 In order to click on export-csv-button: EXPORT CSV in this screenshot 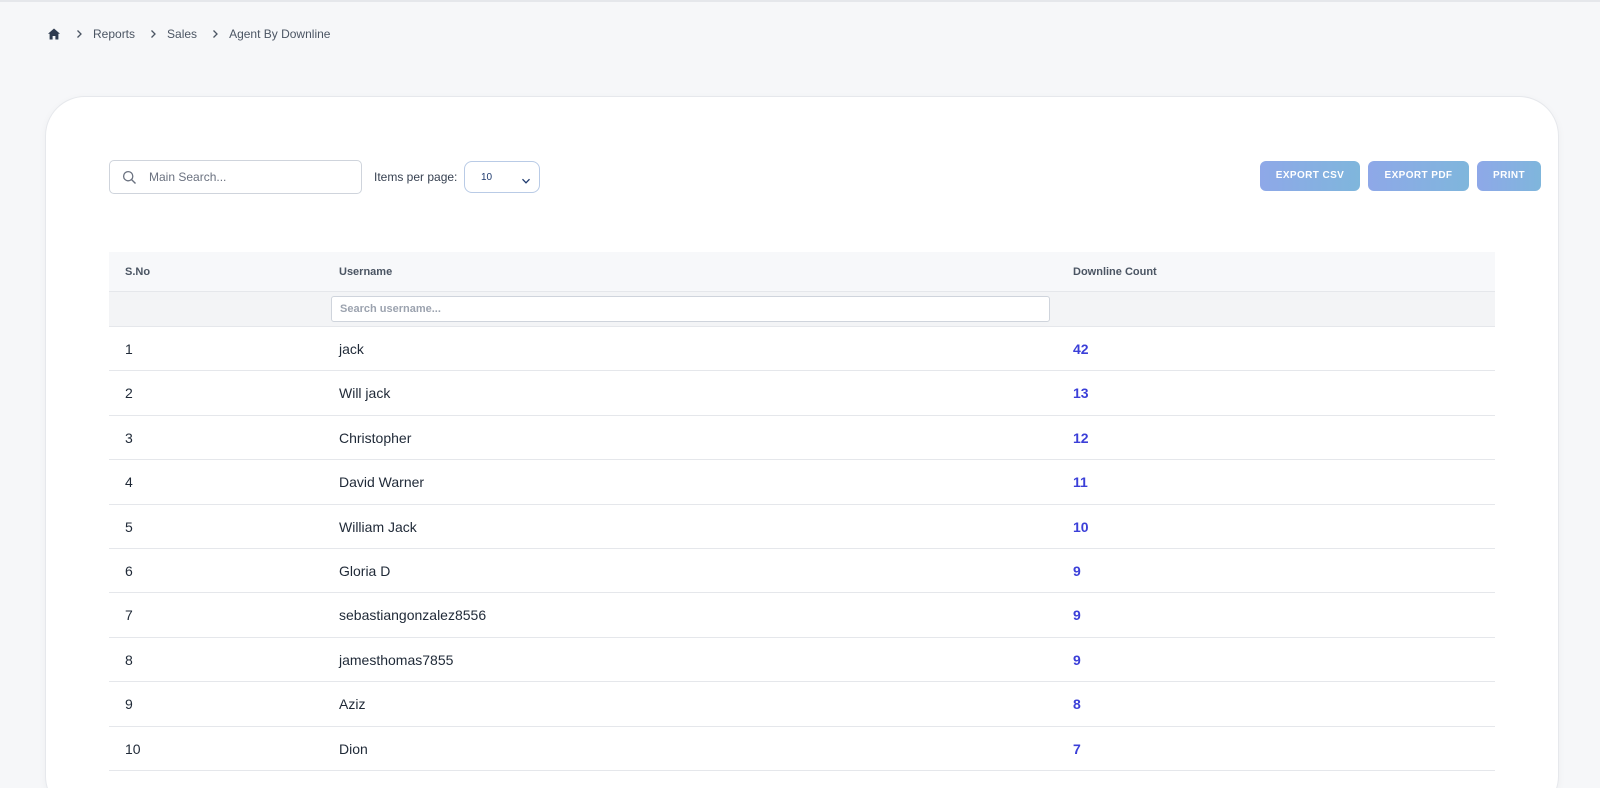, I will do `click(1310, 176)`.